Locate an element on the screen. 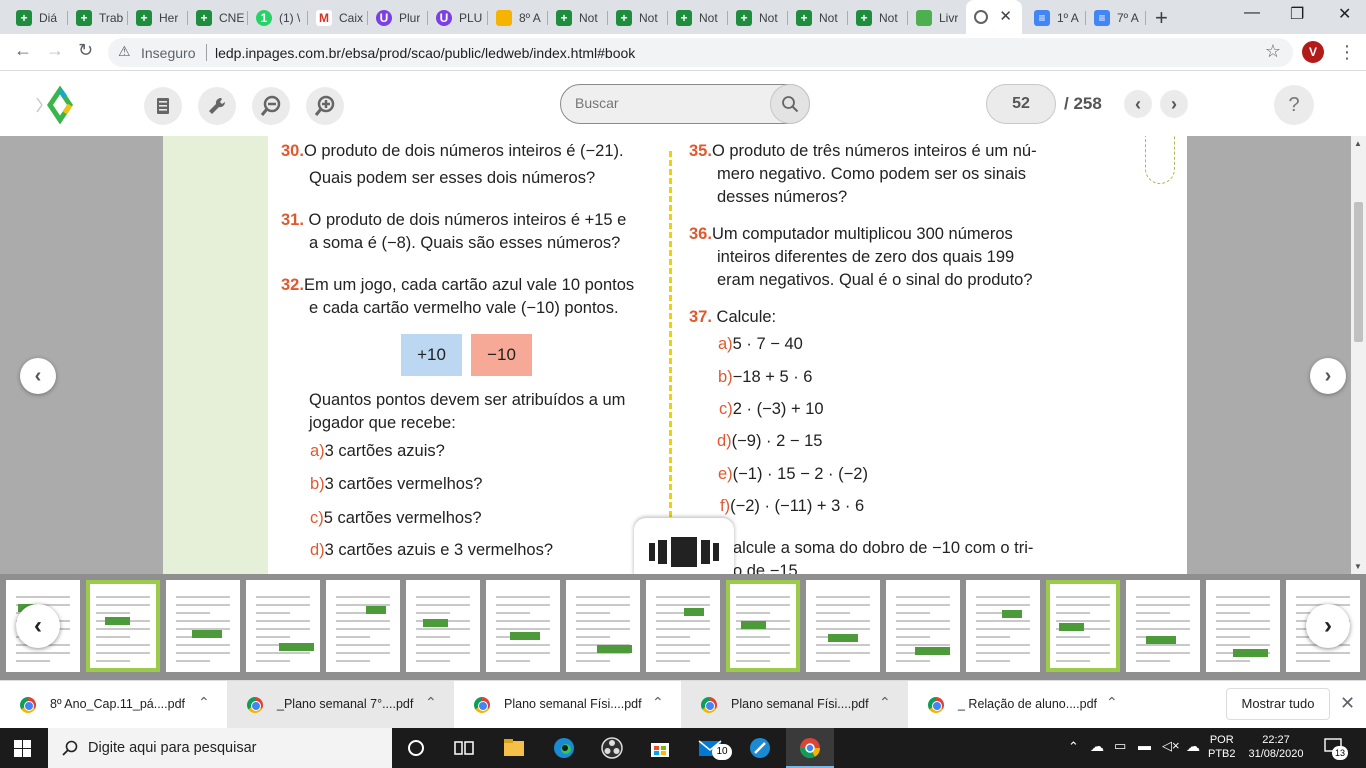 The height and width of the screenshot is (768, 1366). scrollbar-thumb is located at coordinates (1358, 272).